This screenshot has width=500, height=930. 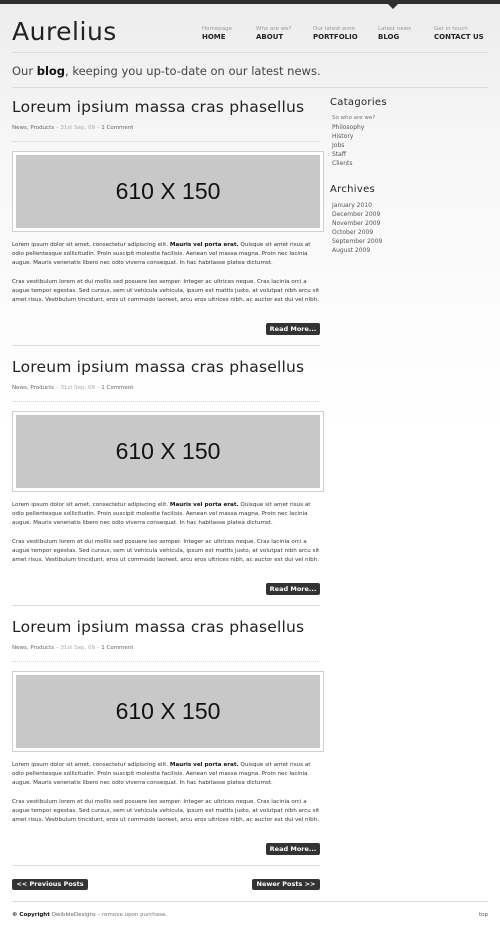 I want to click on previous-posts-button: << Previous Posts, so click(x=50, y=884).